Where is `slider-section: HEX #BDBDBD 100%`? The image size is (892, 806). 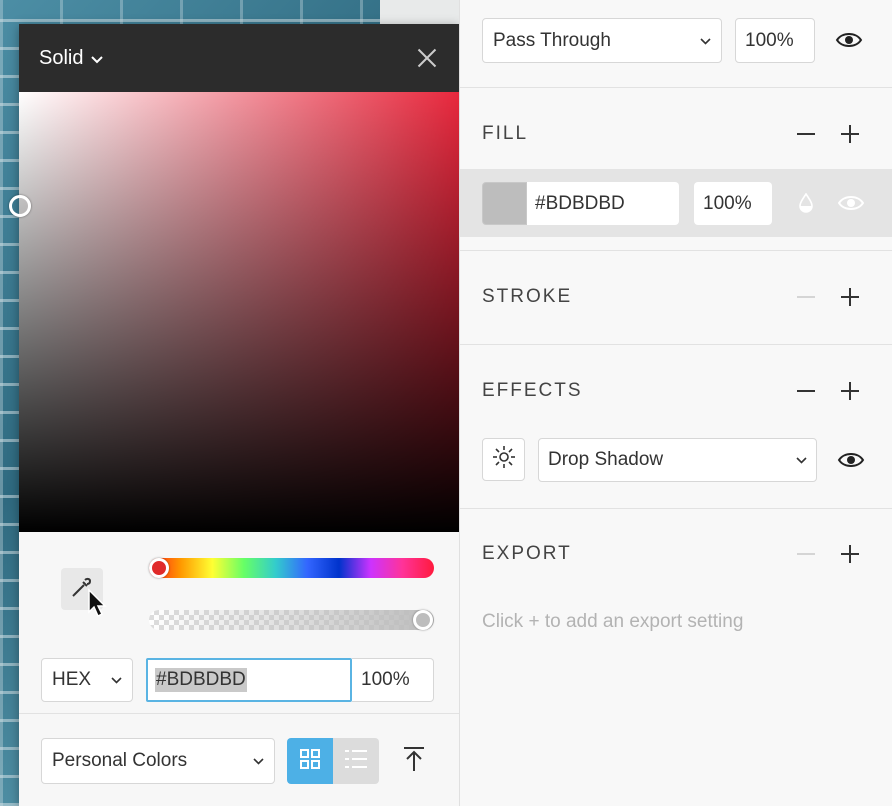 slider-section: HEX #BDBDBD 100% is located at coordinates (239, 623).